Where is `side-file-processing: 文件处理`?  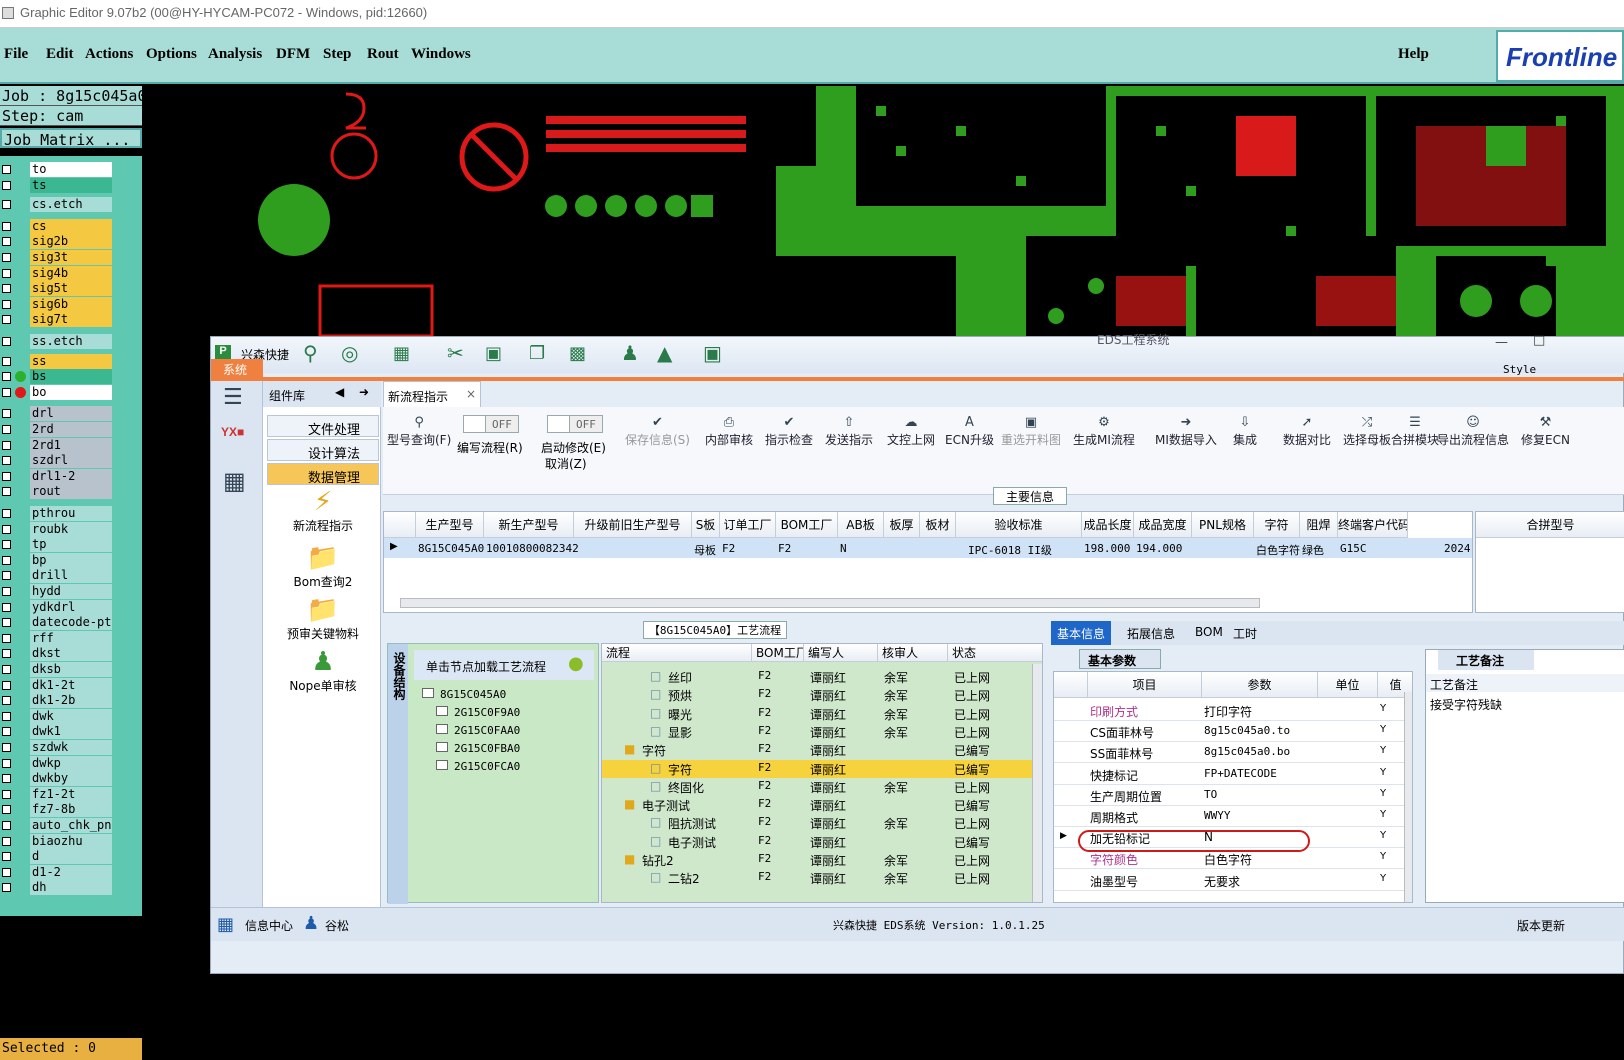
side-file-processing: 文件处理 is located at coordinates (323, 426).